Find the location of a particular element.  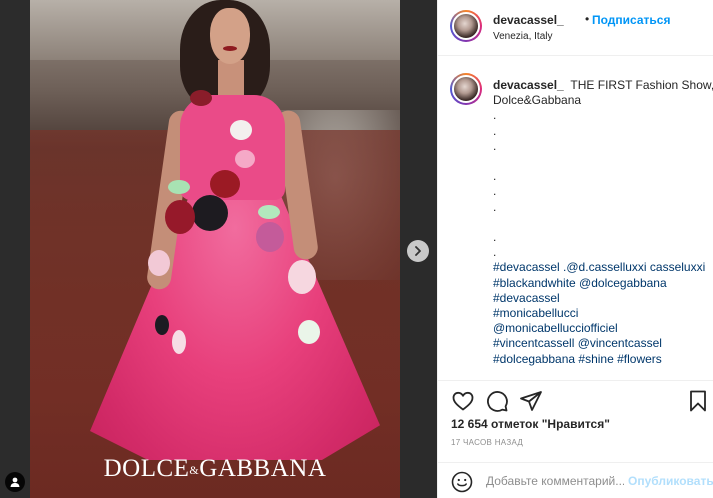

comment-button is located at coordinates (497, 401).